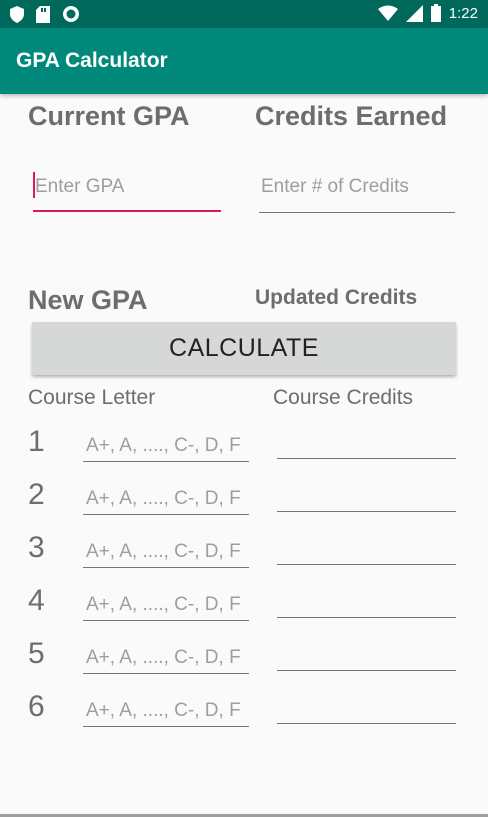 The image size is (488, 817). I want to click on course-letter-header: Course Letter, so click(92, 397).